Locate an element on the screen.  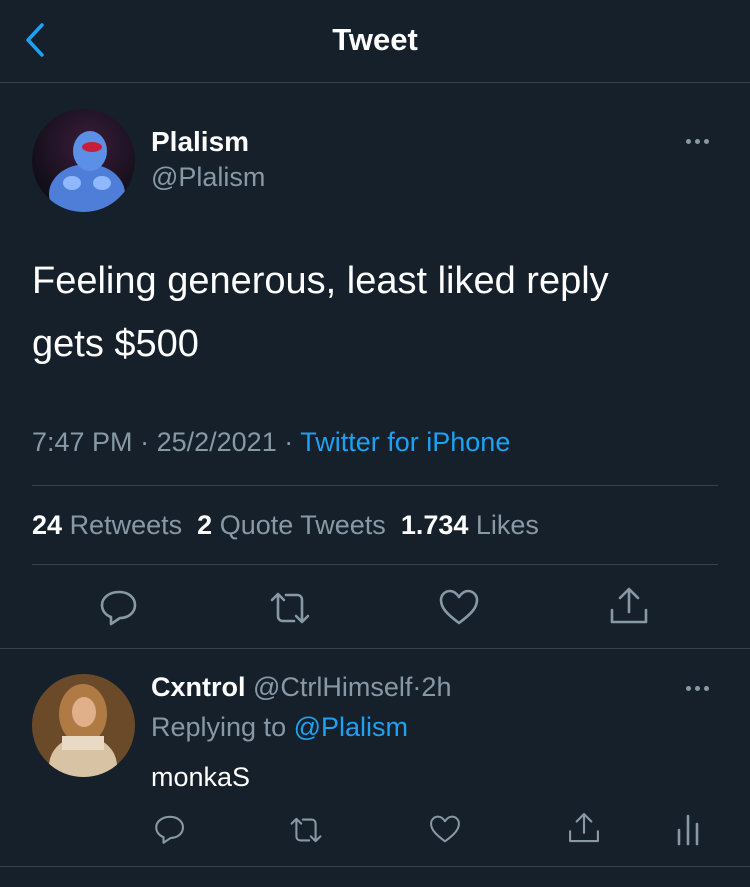
author-name: Plalism is located at coordinates (200, 142).